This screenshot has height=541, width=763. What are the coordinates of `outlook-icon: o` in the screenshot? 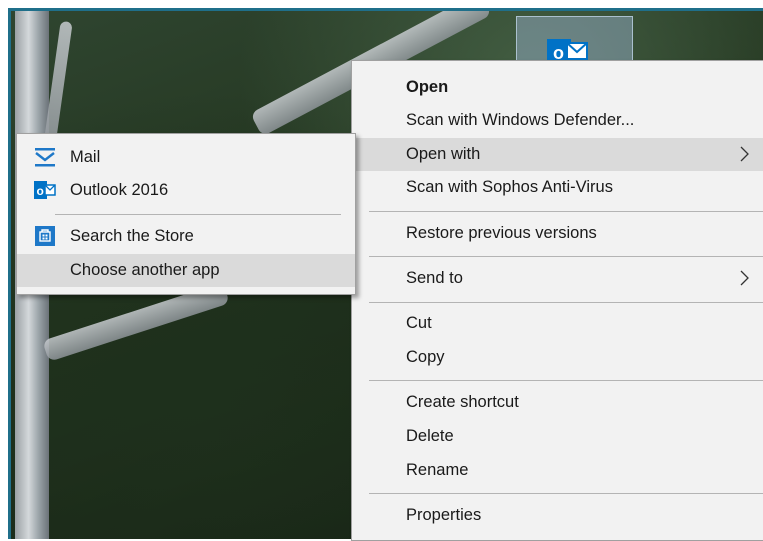 It's located at (45, 190).